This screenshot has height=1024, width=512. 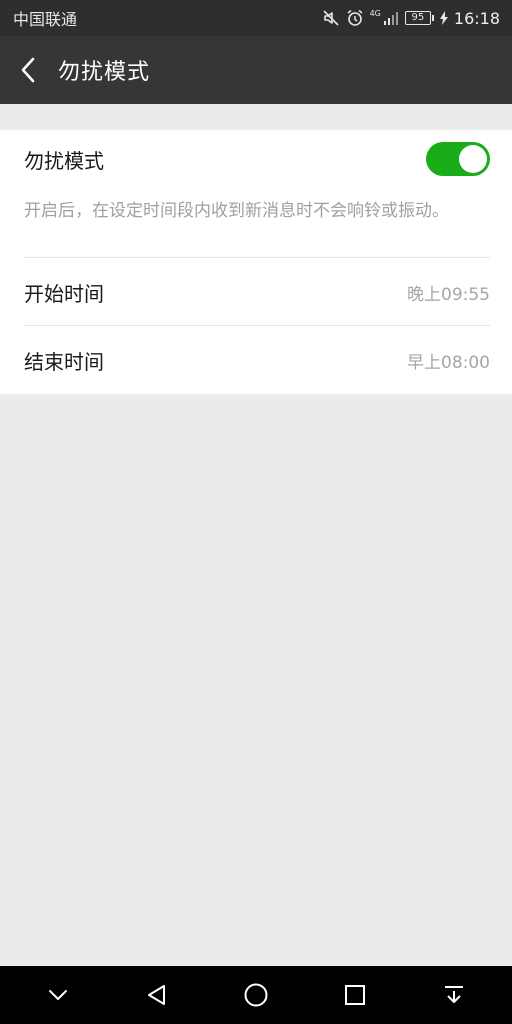 I want to click on chevron-down-icon, so click(x=57, y=995).